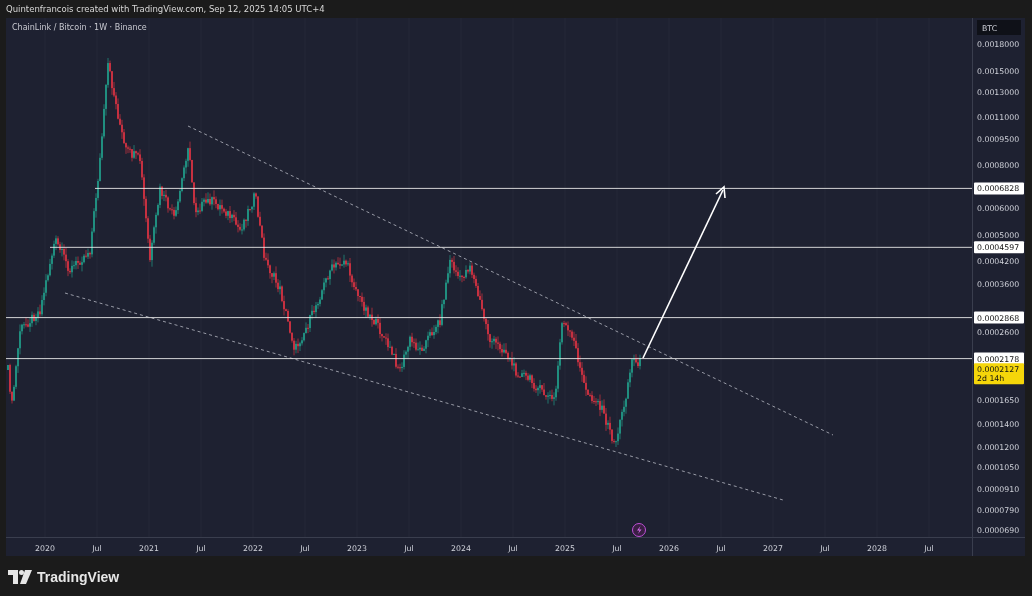 The width and height of the screenshot is (1032, 596). Describe the element at coordinates (20, 577) in the screenshot. I see `tradingview-logo-icon` at that location.